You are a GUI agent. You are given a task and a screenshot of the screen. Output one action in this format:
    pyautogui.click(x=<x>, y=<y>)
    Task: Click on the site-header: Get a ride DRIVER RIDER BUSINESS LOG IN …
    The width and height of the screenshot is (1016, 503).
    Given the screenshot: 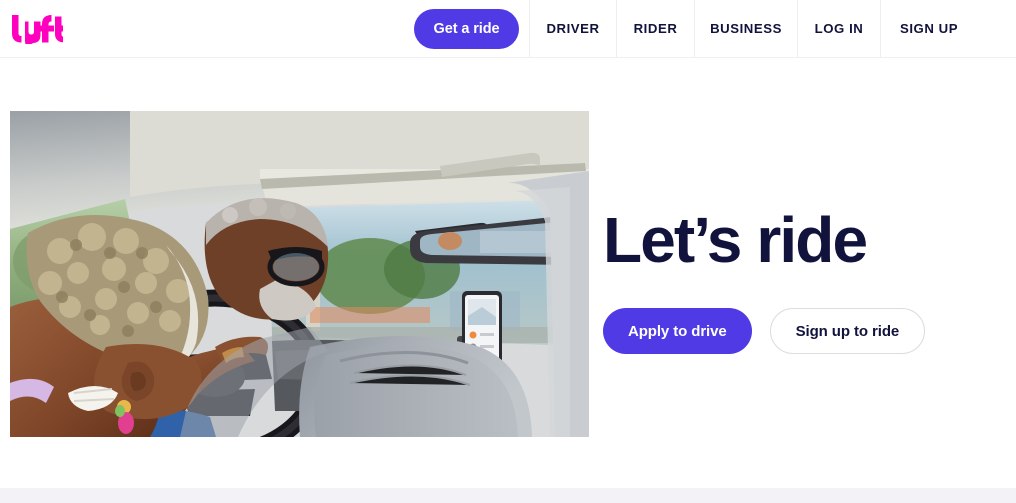 What is the action you would take?
    pyautogui.click(x=508, y=29)
    